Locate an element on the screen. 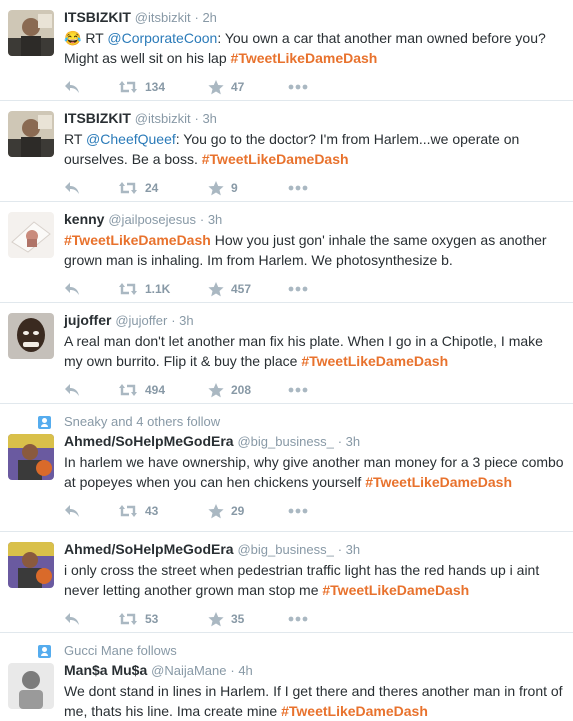  tweet-header: ITSBIZKIT @itsbizkit · 2h is located at coordinates (314, 17).